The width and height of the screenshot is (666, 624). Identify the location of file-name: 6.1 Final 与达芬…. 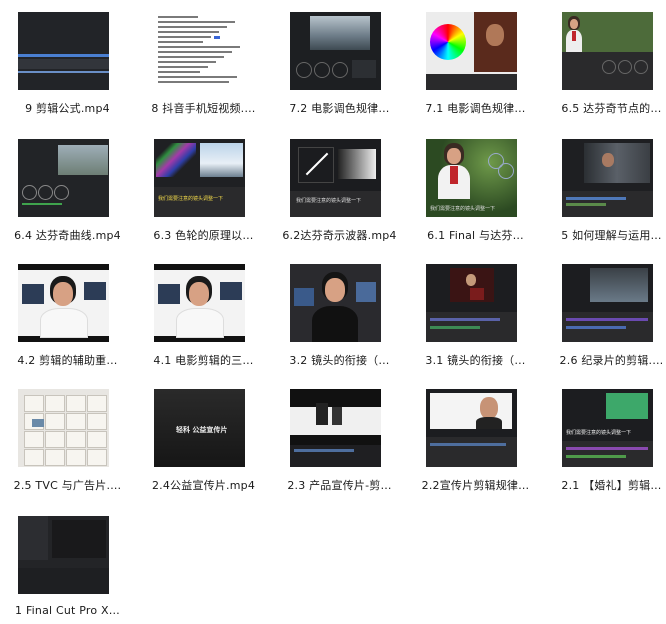
(475, 235).